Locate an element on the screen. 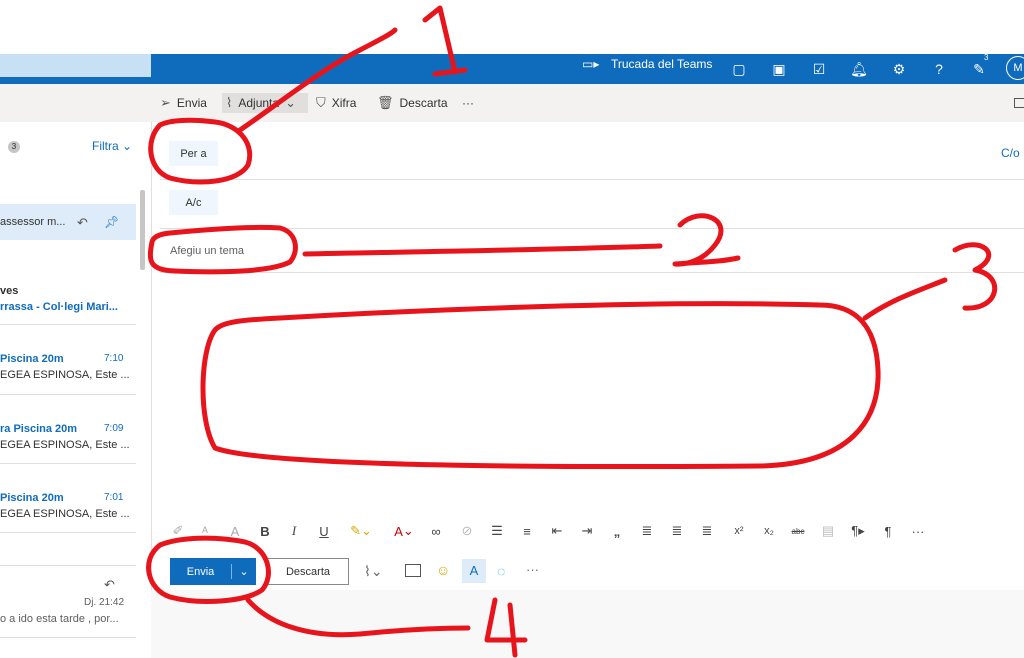  more-toolbar-button: ··· is located at coordinates (468, 103).